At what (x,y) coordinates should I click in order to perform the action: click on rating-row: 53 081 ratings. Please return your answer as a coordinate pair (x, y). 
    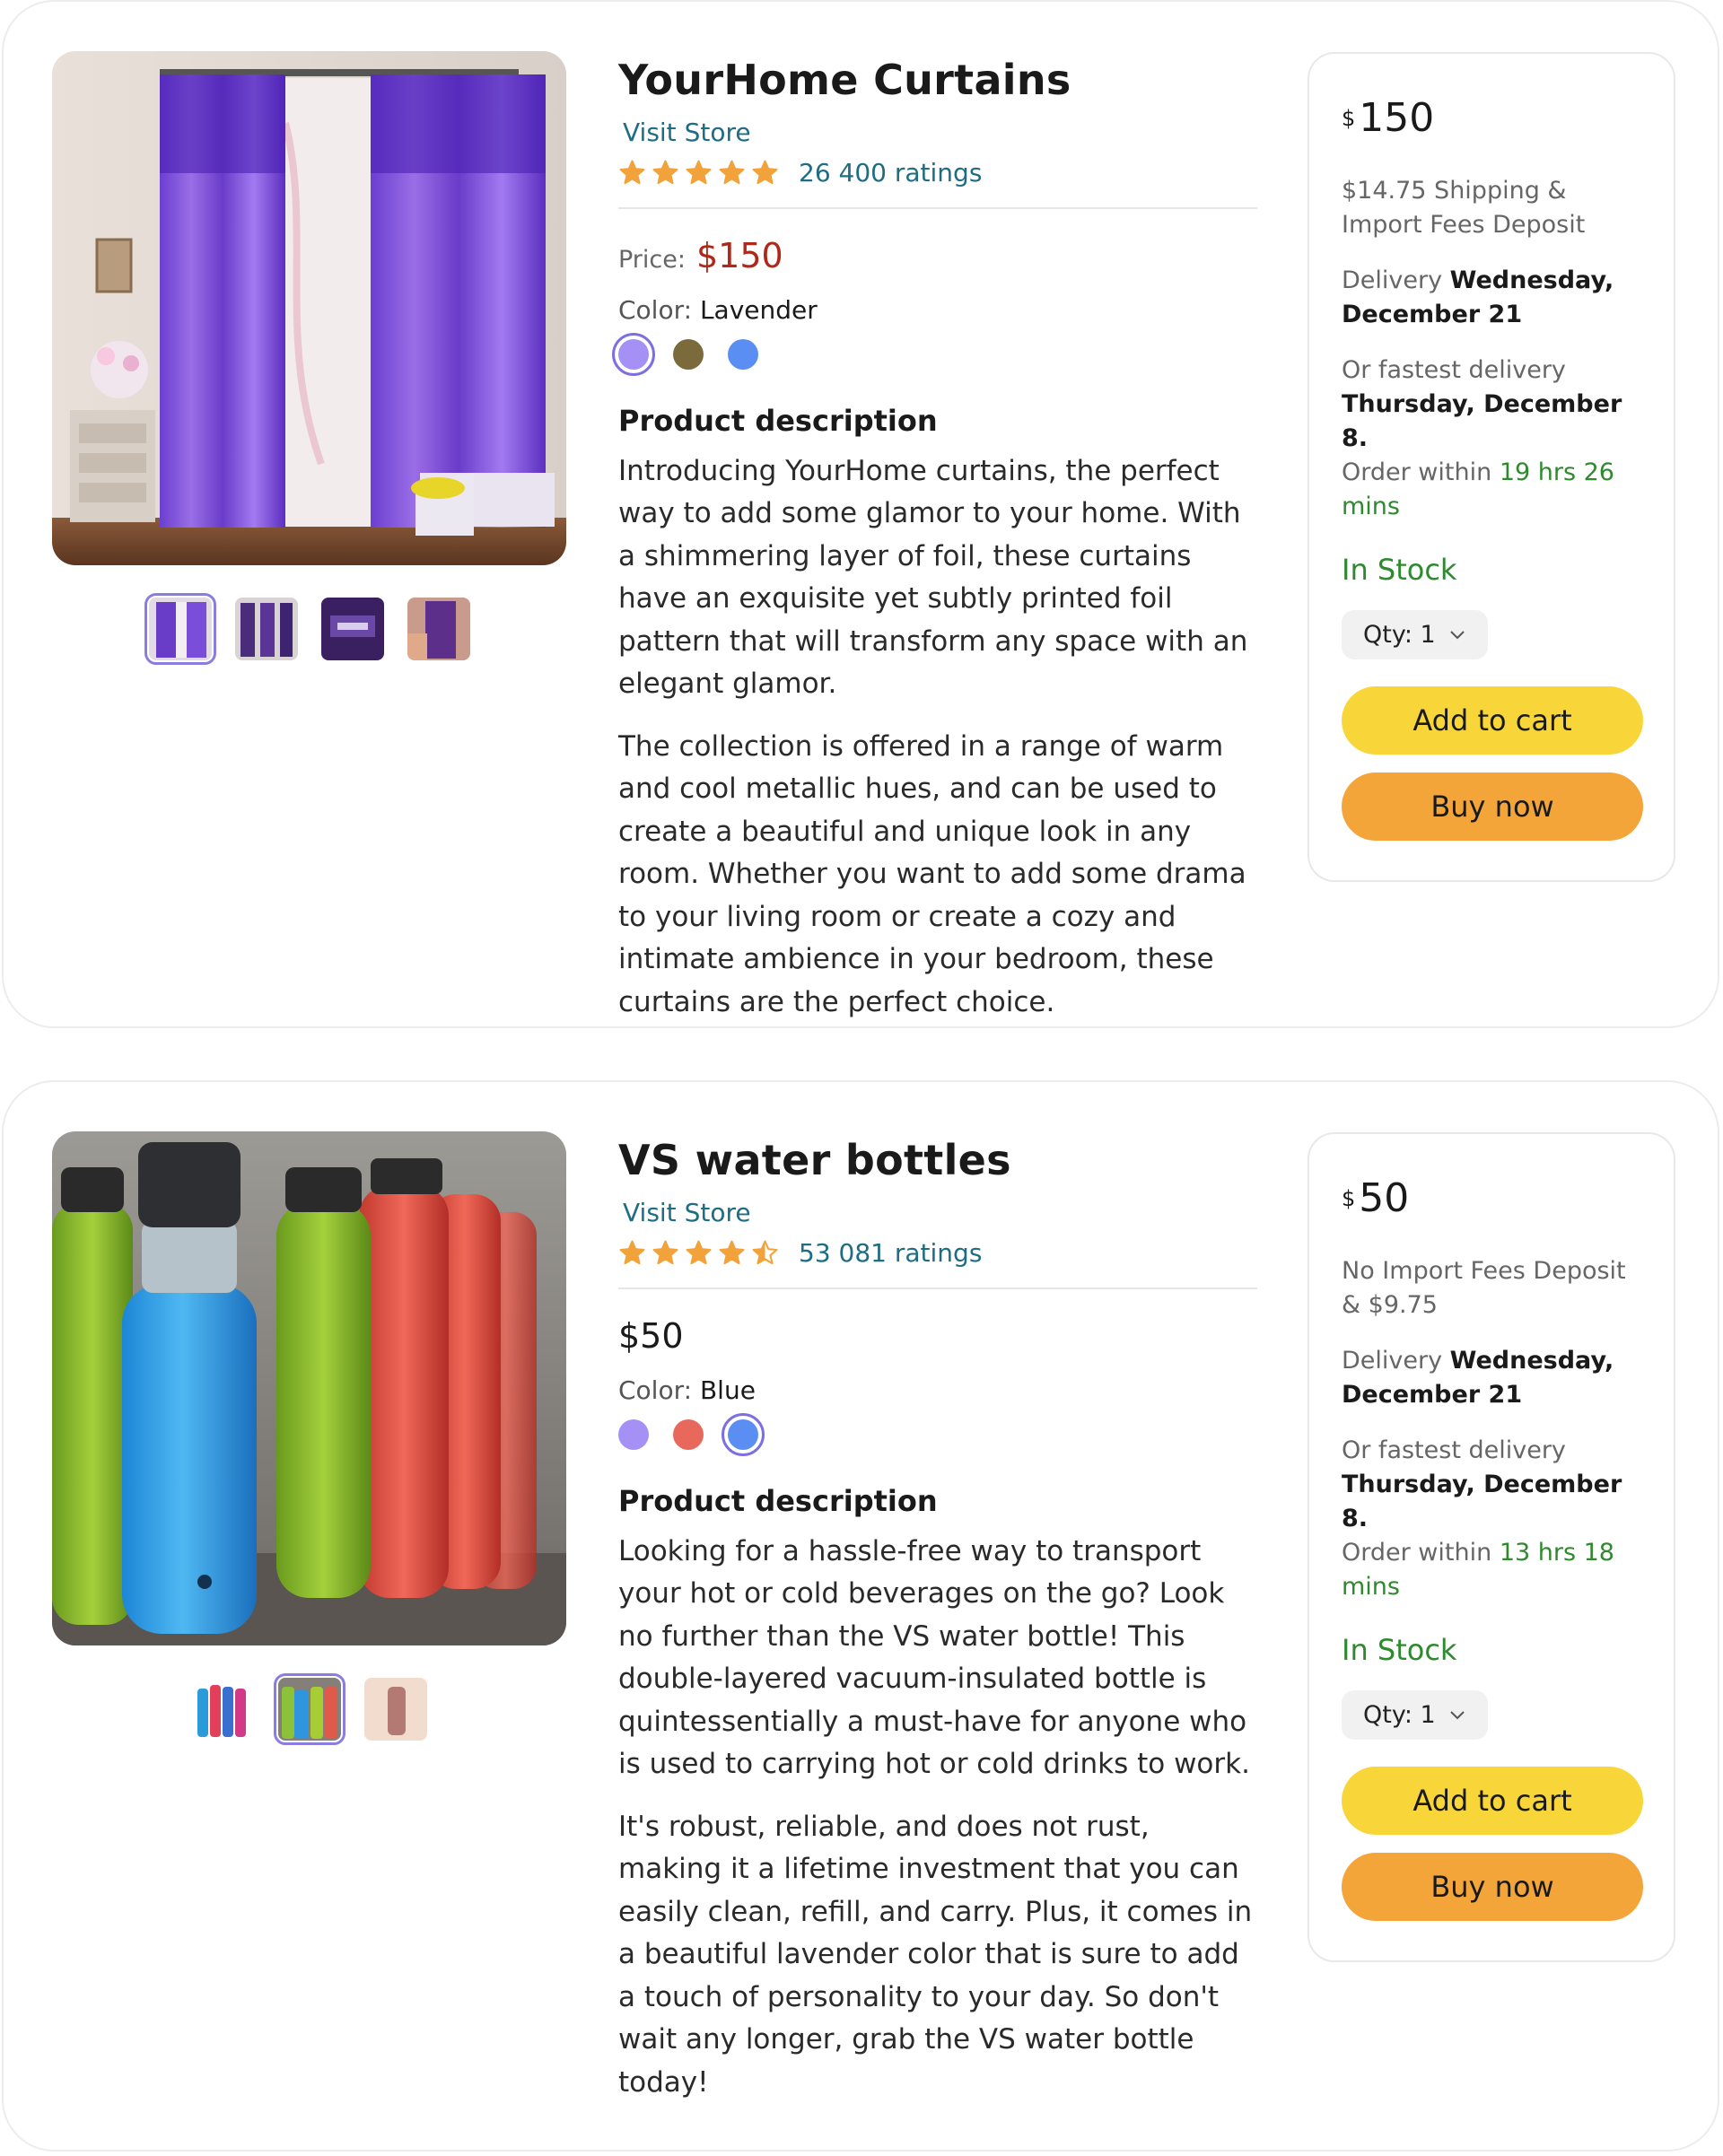
    Looking at the image, I should click on (937, 1253).